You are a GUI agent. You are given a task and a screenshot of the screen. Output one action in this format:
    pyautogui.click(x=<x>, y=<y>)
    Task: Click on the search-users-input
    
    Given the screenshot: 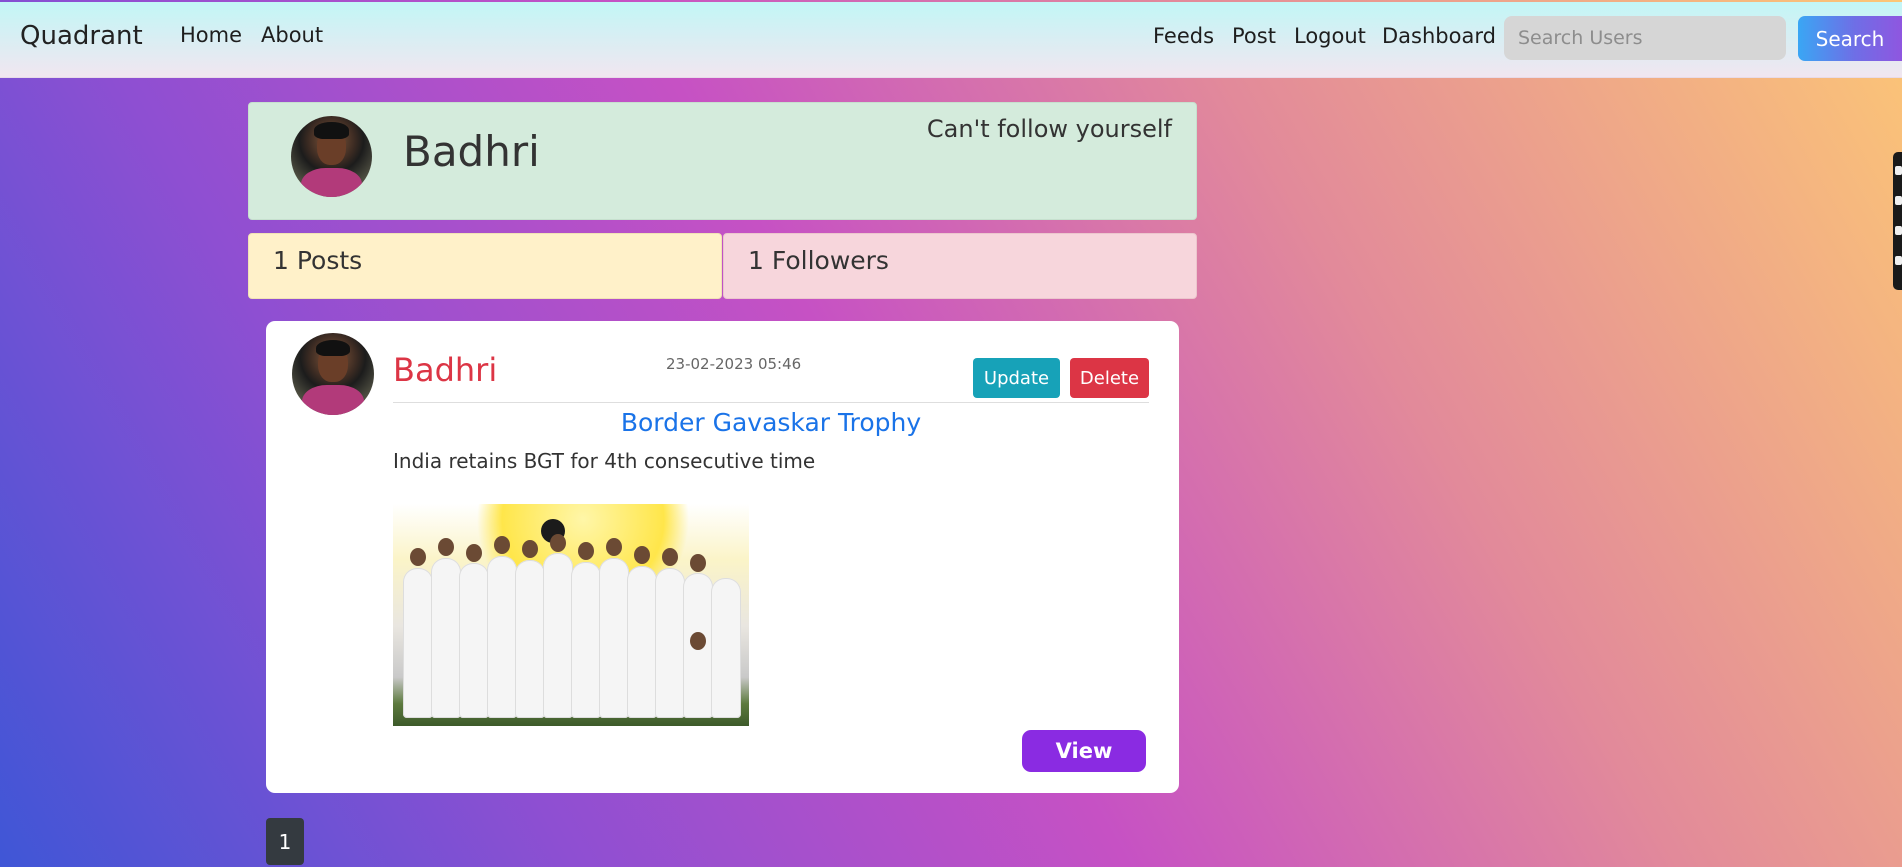 What is the action you would take?
    pyautogui.click(x=1645, y=38)
    